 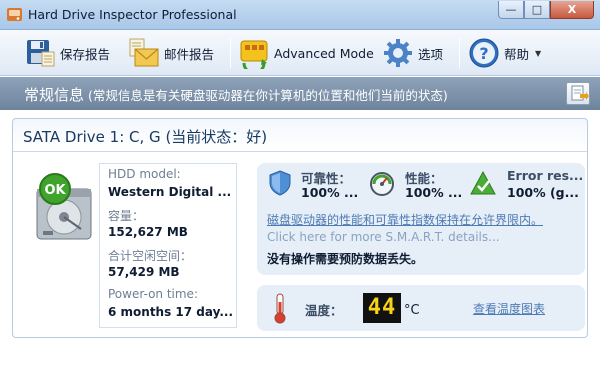 I want to click on gear-icon, so click(x=398, y=53).